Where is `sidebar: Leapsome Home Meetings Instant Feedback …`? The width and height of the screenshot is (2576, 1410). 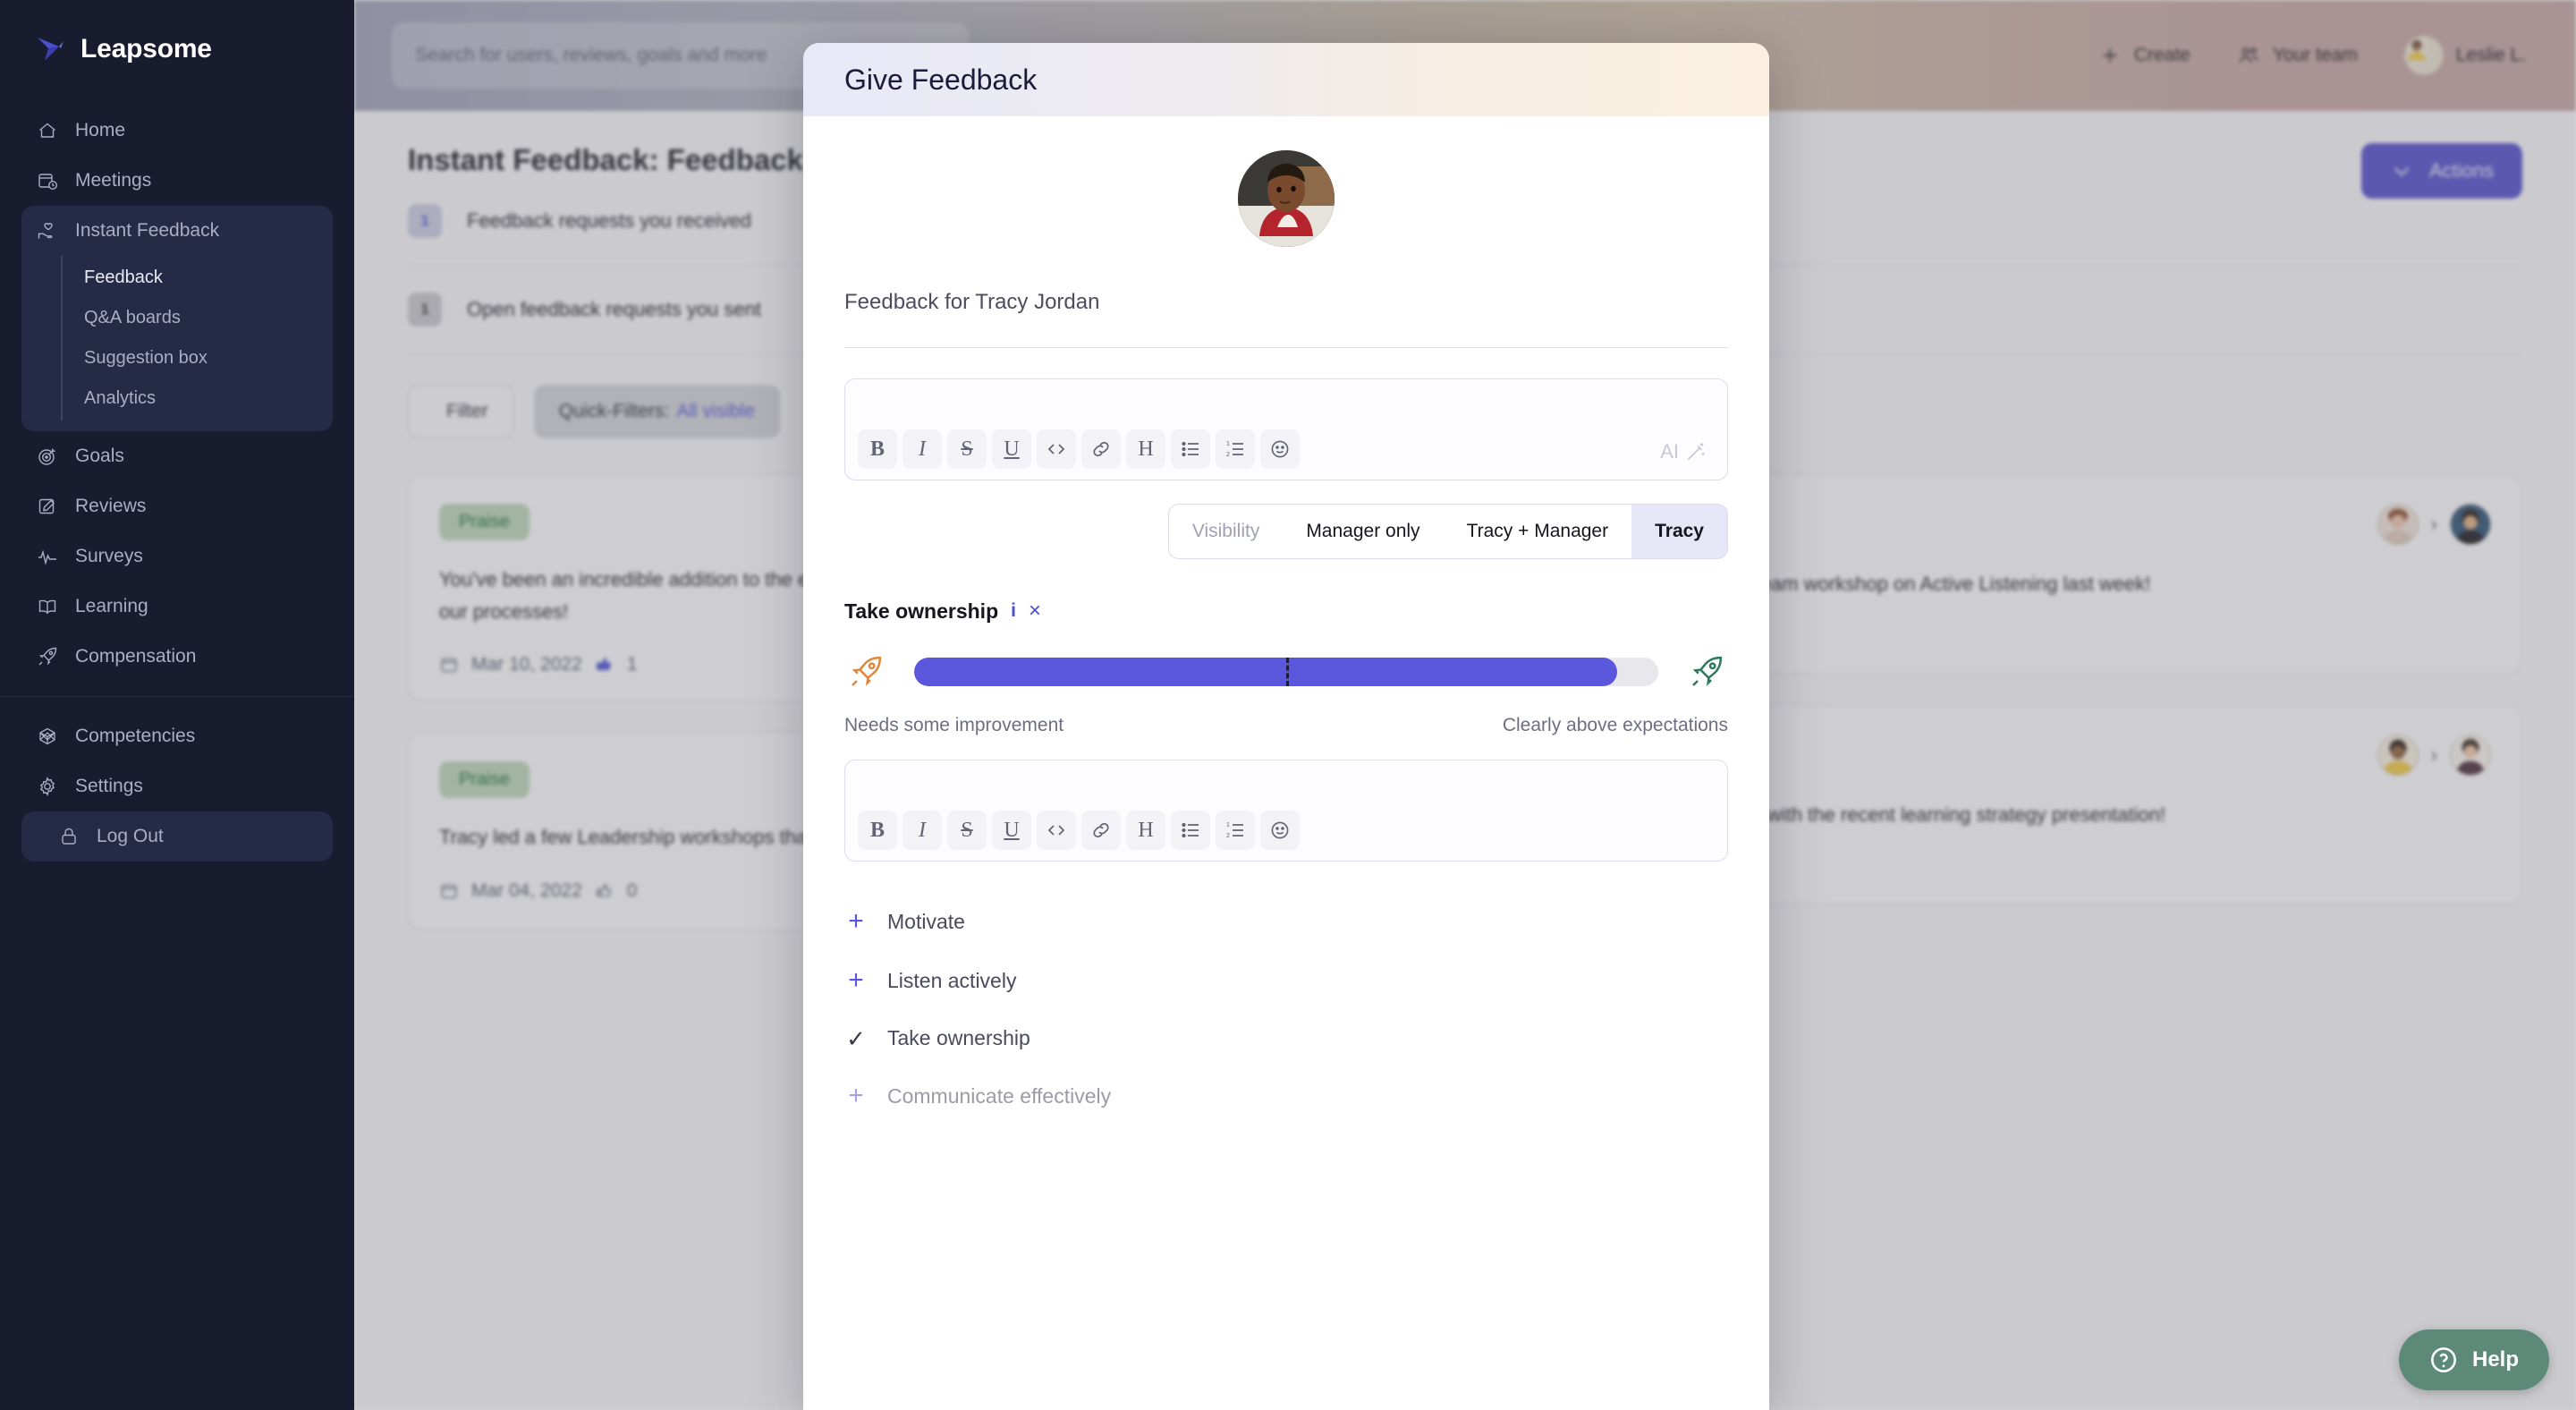
sidebar: Leapsome Home Meetings Instant Feedback … is located at coordinates (177, 705).